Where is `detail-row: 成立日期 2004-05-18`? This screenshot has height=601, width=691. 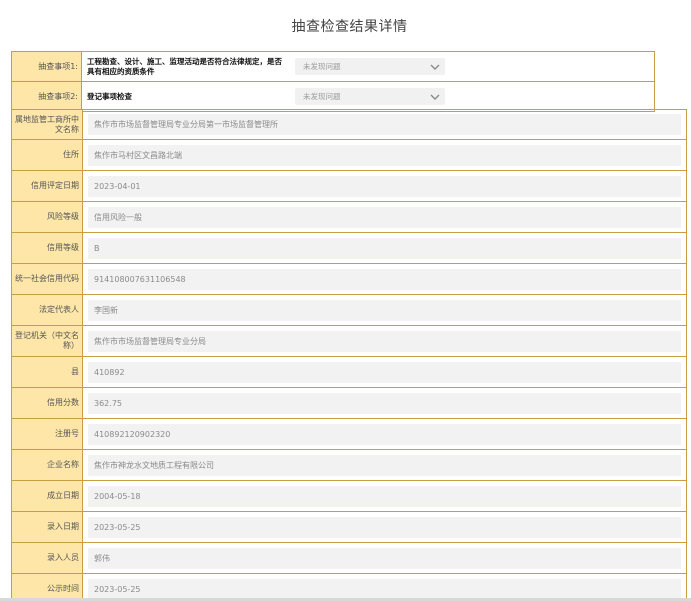 detail-row: 成立日期 2004-05-18 is located at coordinates (349, 496).